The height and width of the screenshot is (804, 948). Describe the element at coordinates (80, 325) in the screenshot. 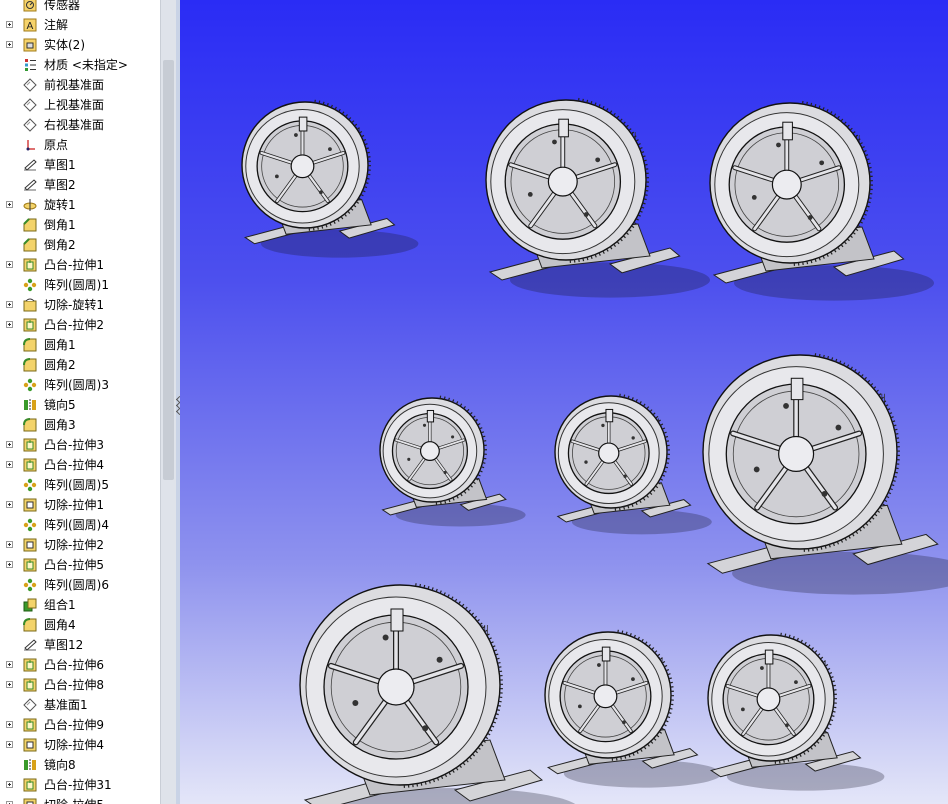

I see `tree-item: 凸台-拉伸2` at that location.